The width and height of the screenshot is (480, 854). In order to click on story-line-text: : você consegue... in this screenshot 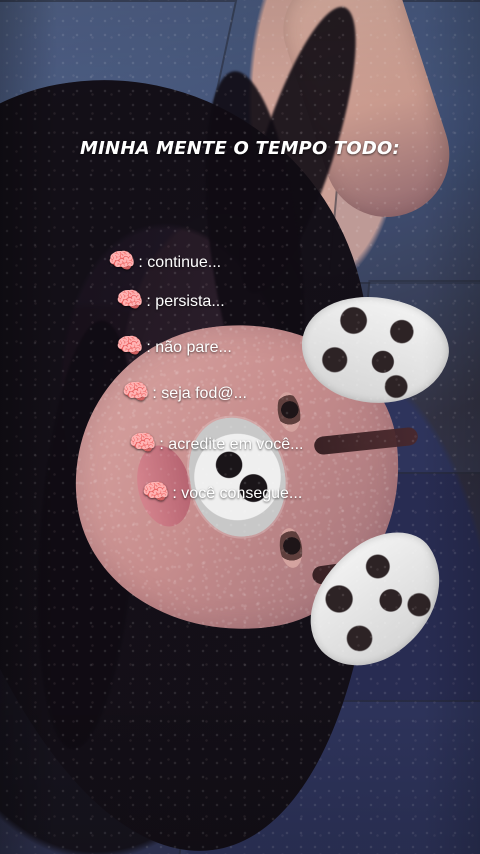, I will do `click(237, 493)`.